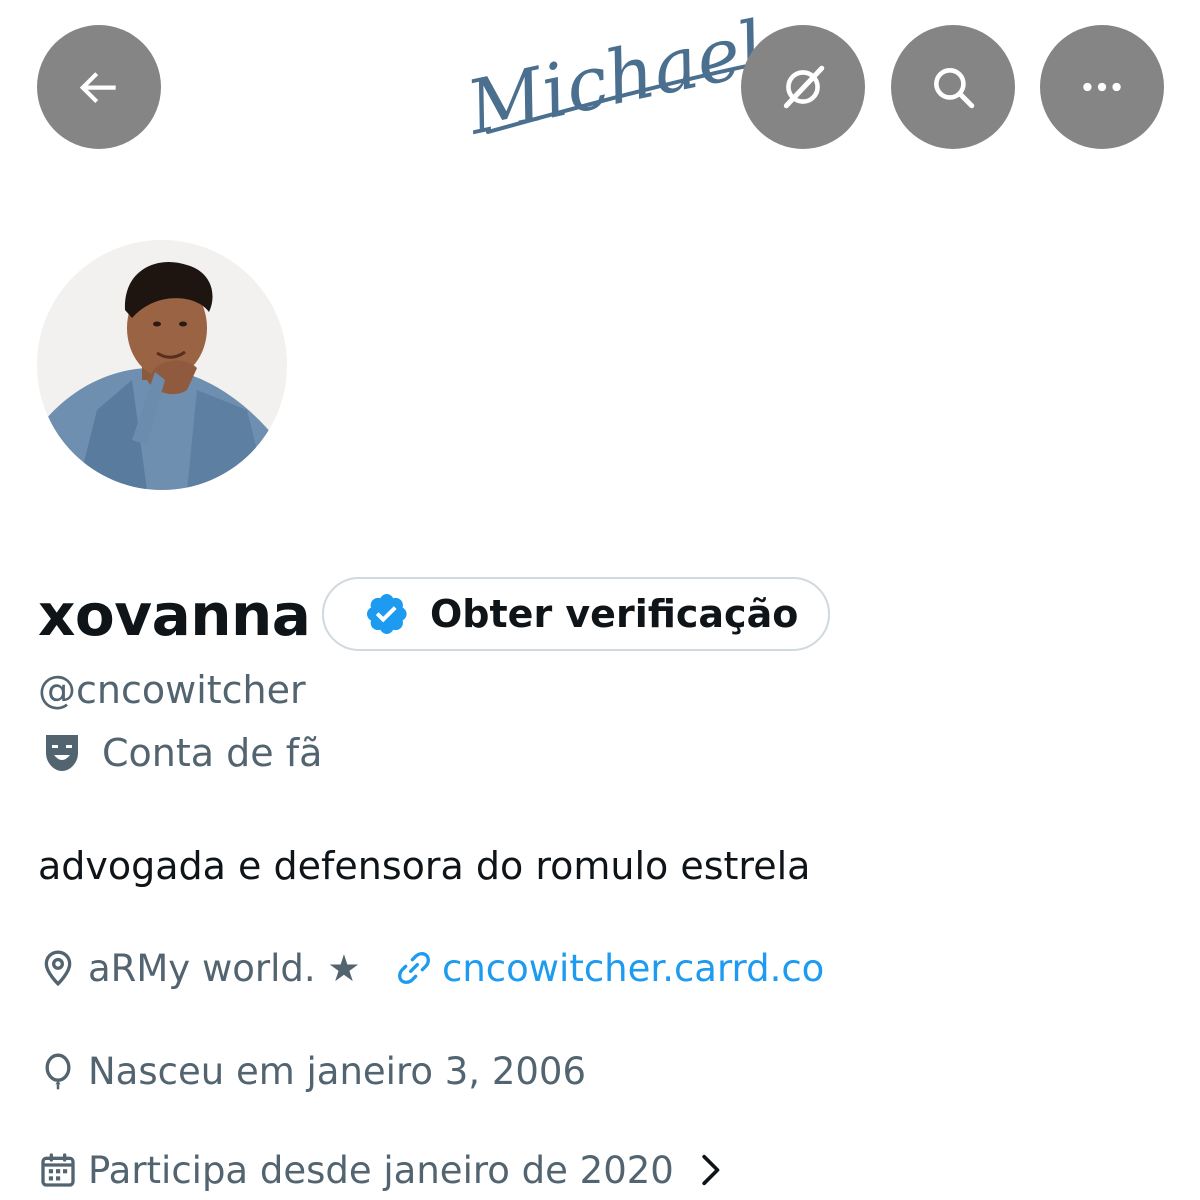 This screenshot has height=1200, width=1200. Describe the element at coordinates (381, 1170) in the screenshot. I see `joined-date-text: Participa desde janeiro de 2020` at that location.